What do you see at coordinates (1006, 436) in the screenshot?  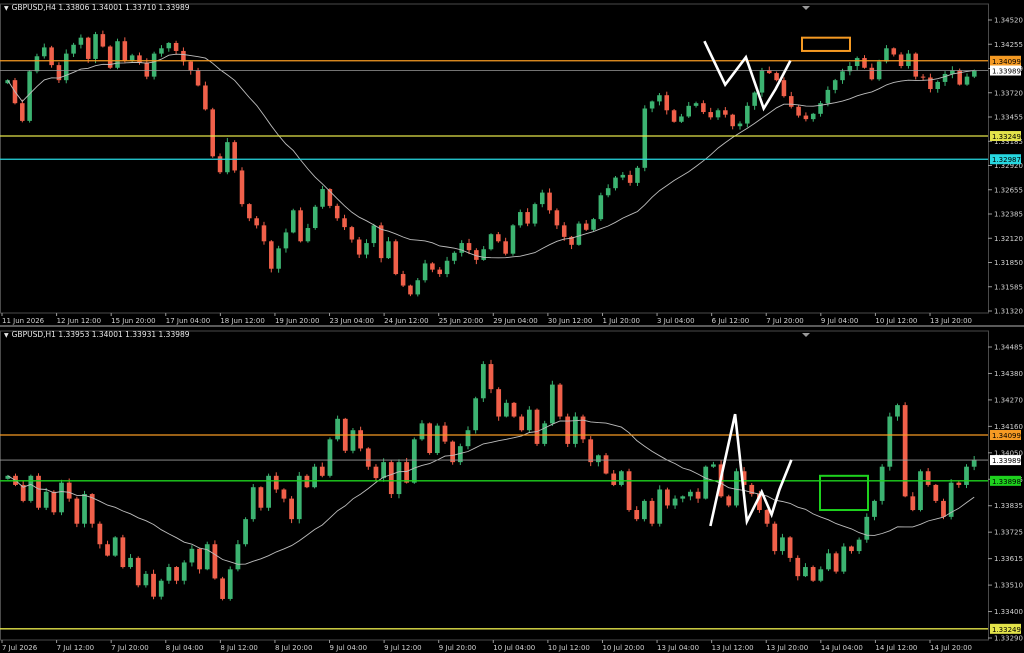 I see `level-price-label-orange: 1.34099` at bounding box center [1006, 436].